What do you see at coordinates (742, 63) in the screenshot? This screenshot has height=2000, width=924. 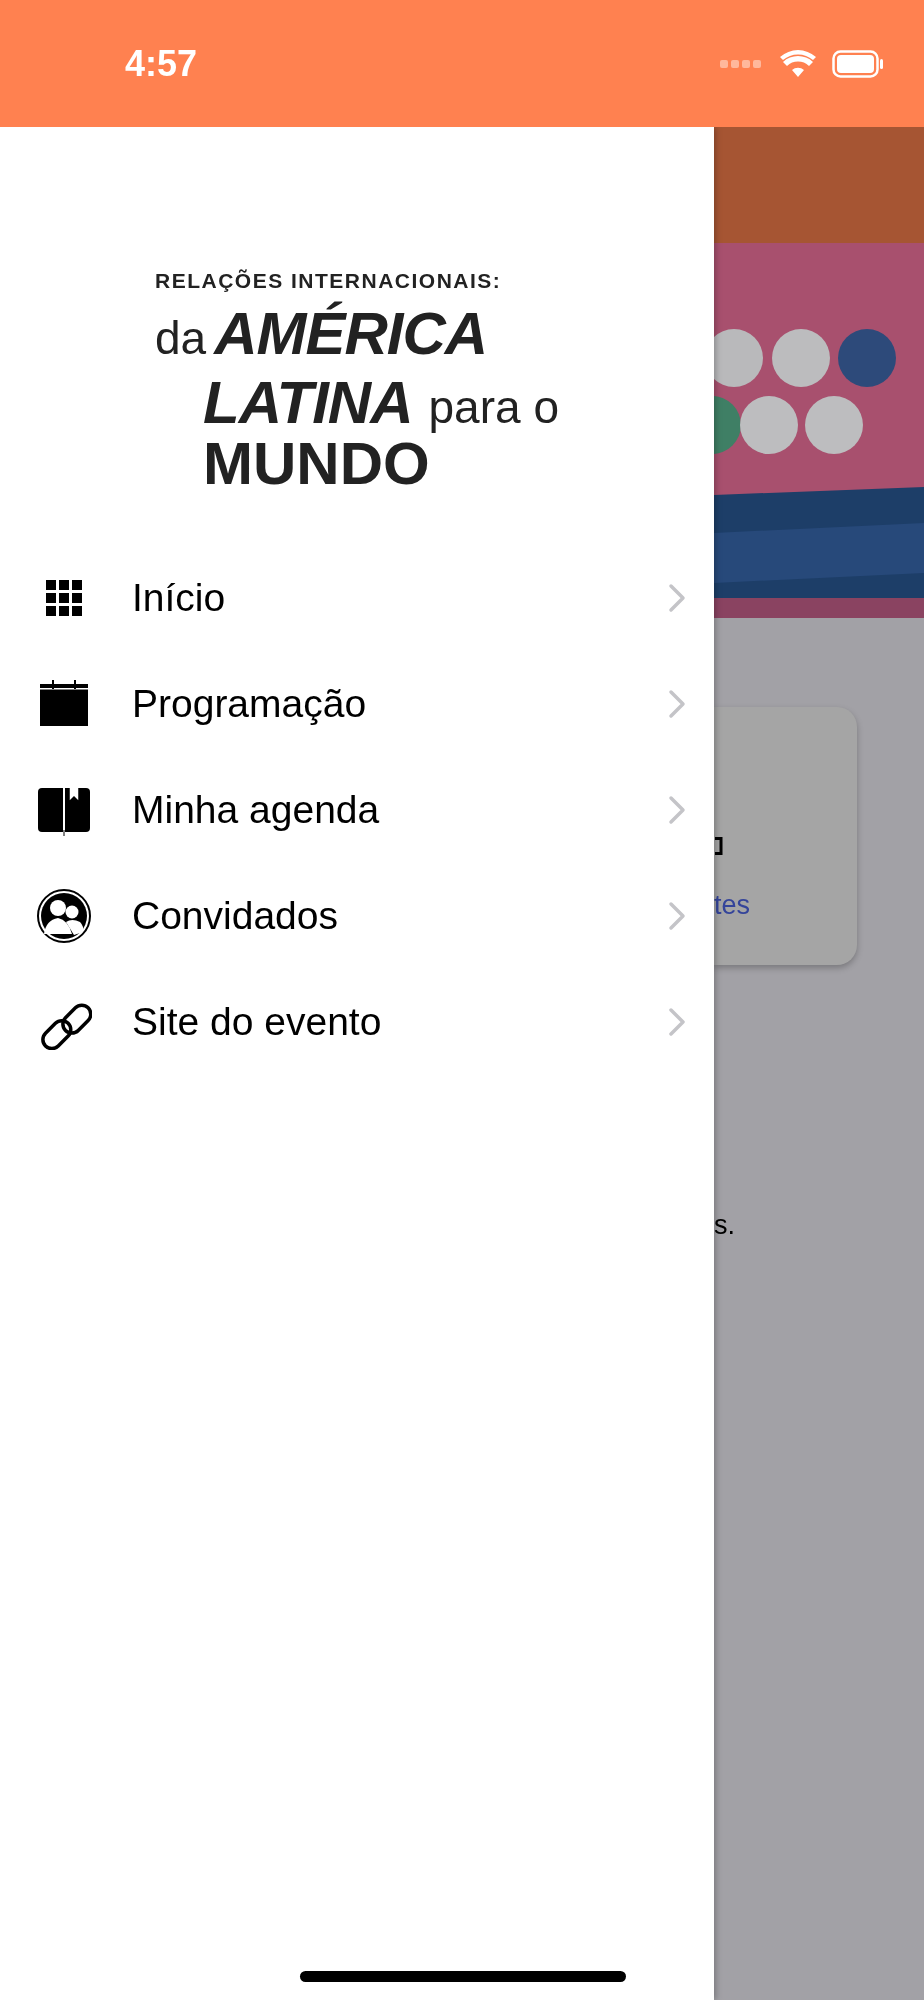 I see `signal-icon` at bounding box center [742, 63].